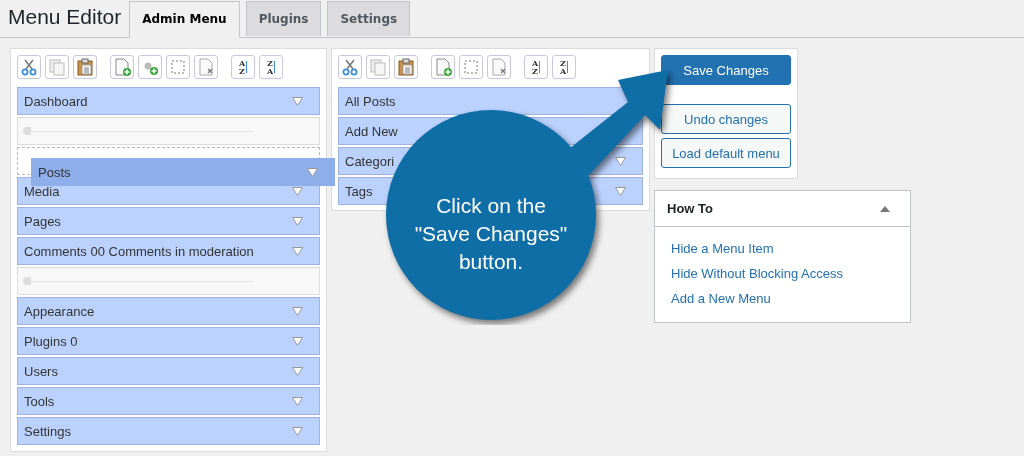  I want to click on action-button: Undo changes, so click(726, 119).